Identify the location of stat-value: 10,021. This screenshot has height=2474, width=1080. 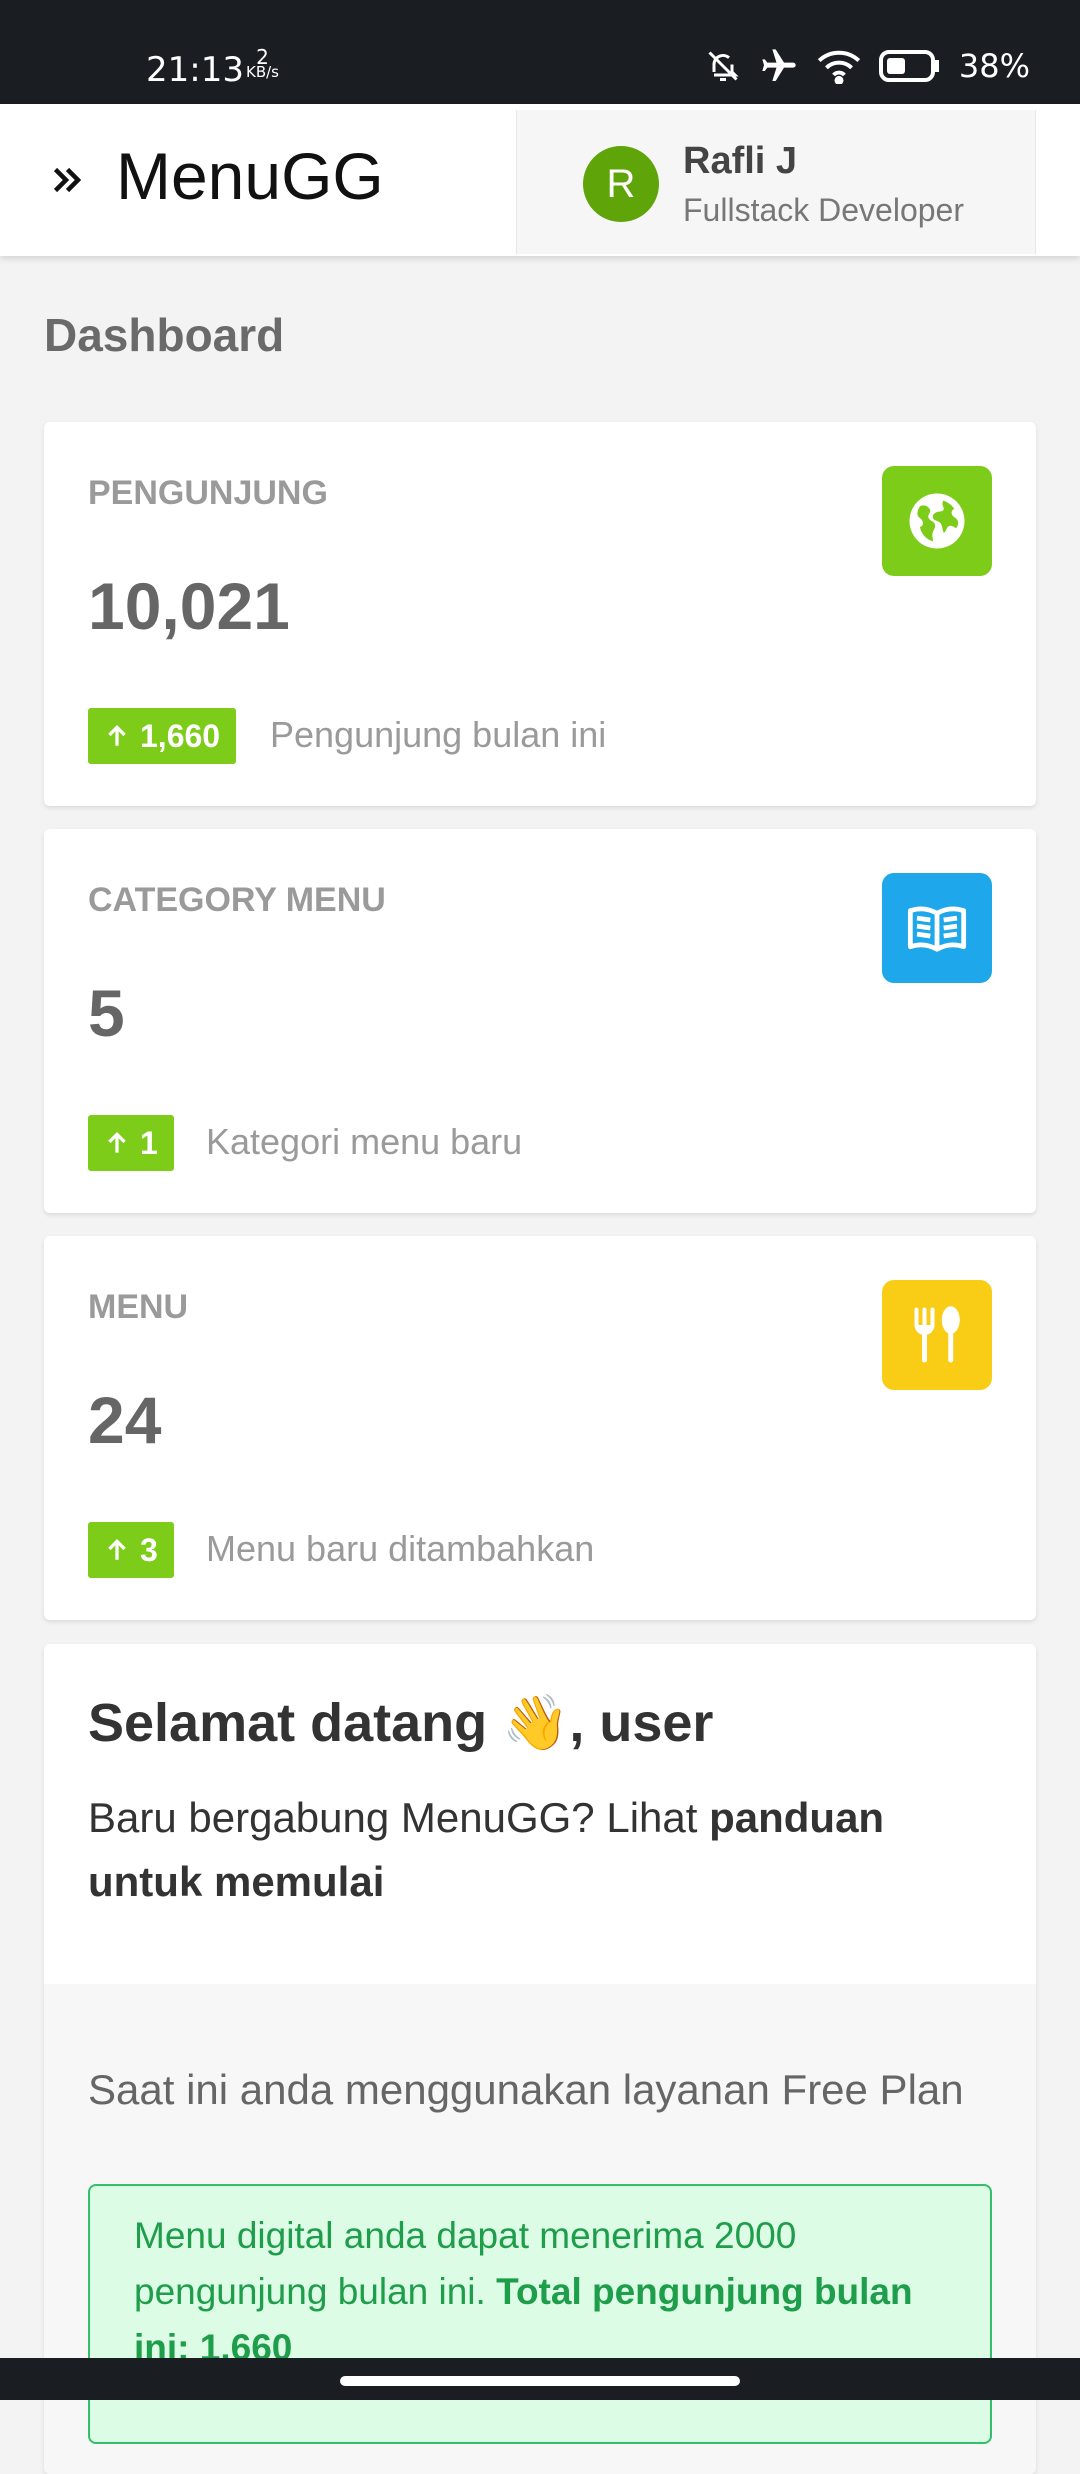
(189, 606).